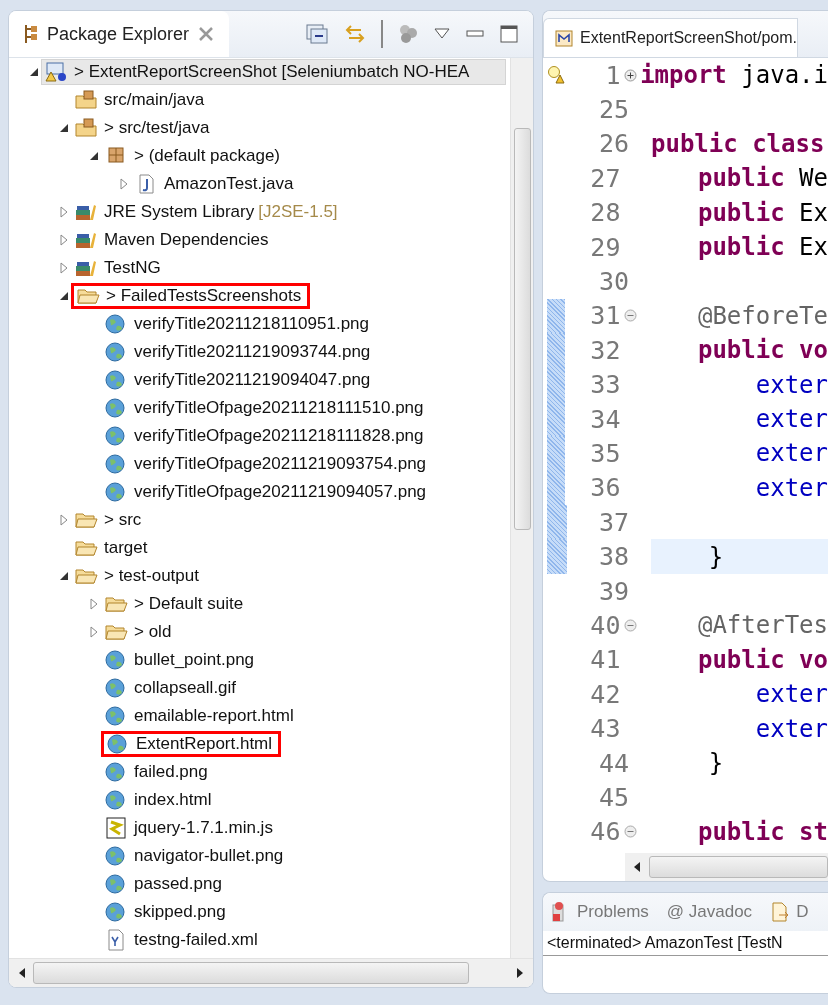  I want to click on line-number: 28, so click(605, 213).